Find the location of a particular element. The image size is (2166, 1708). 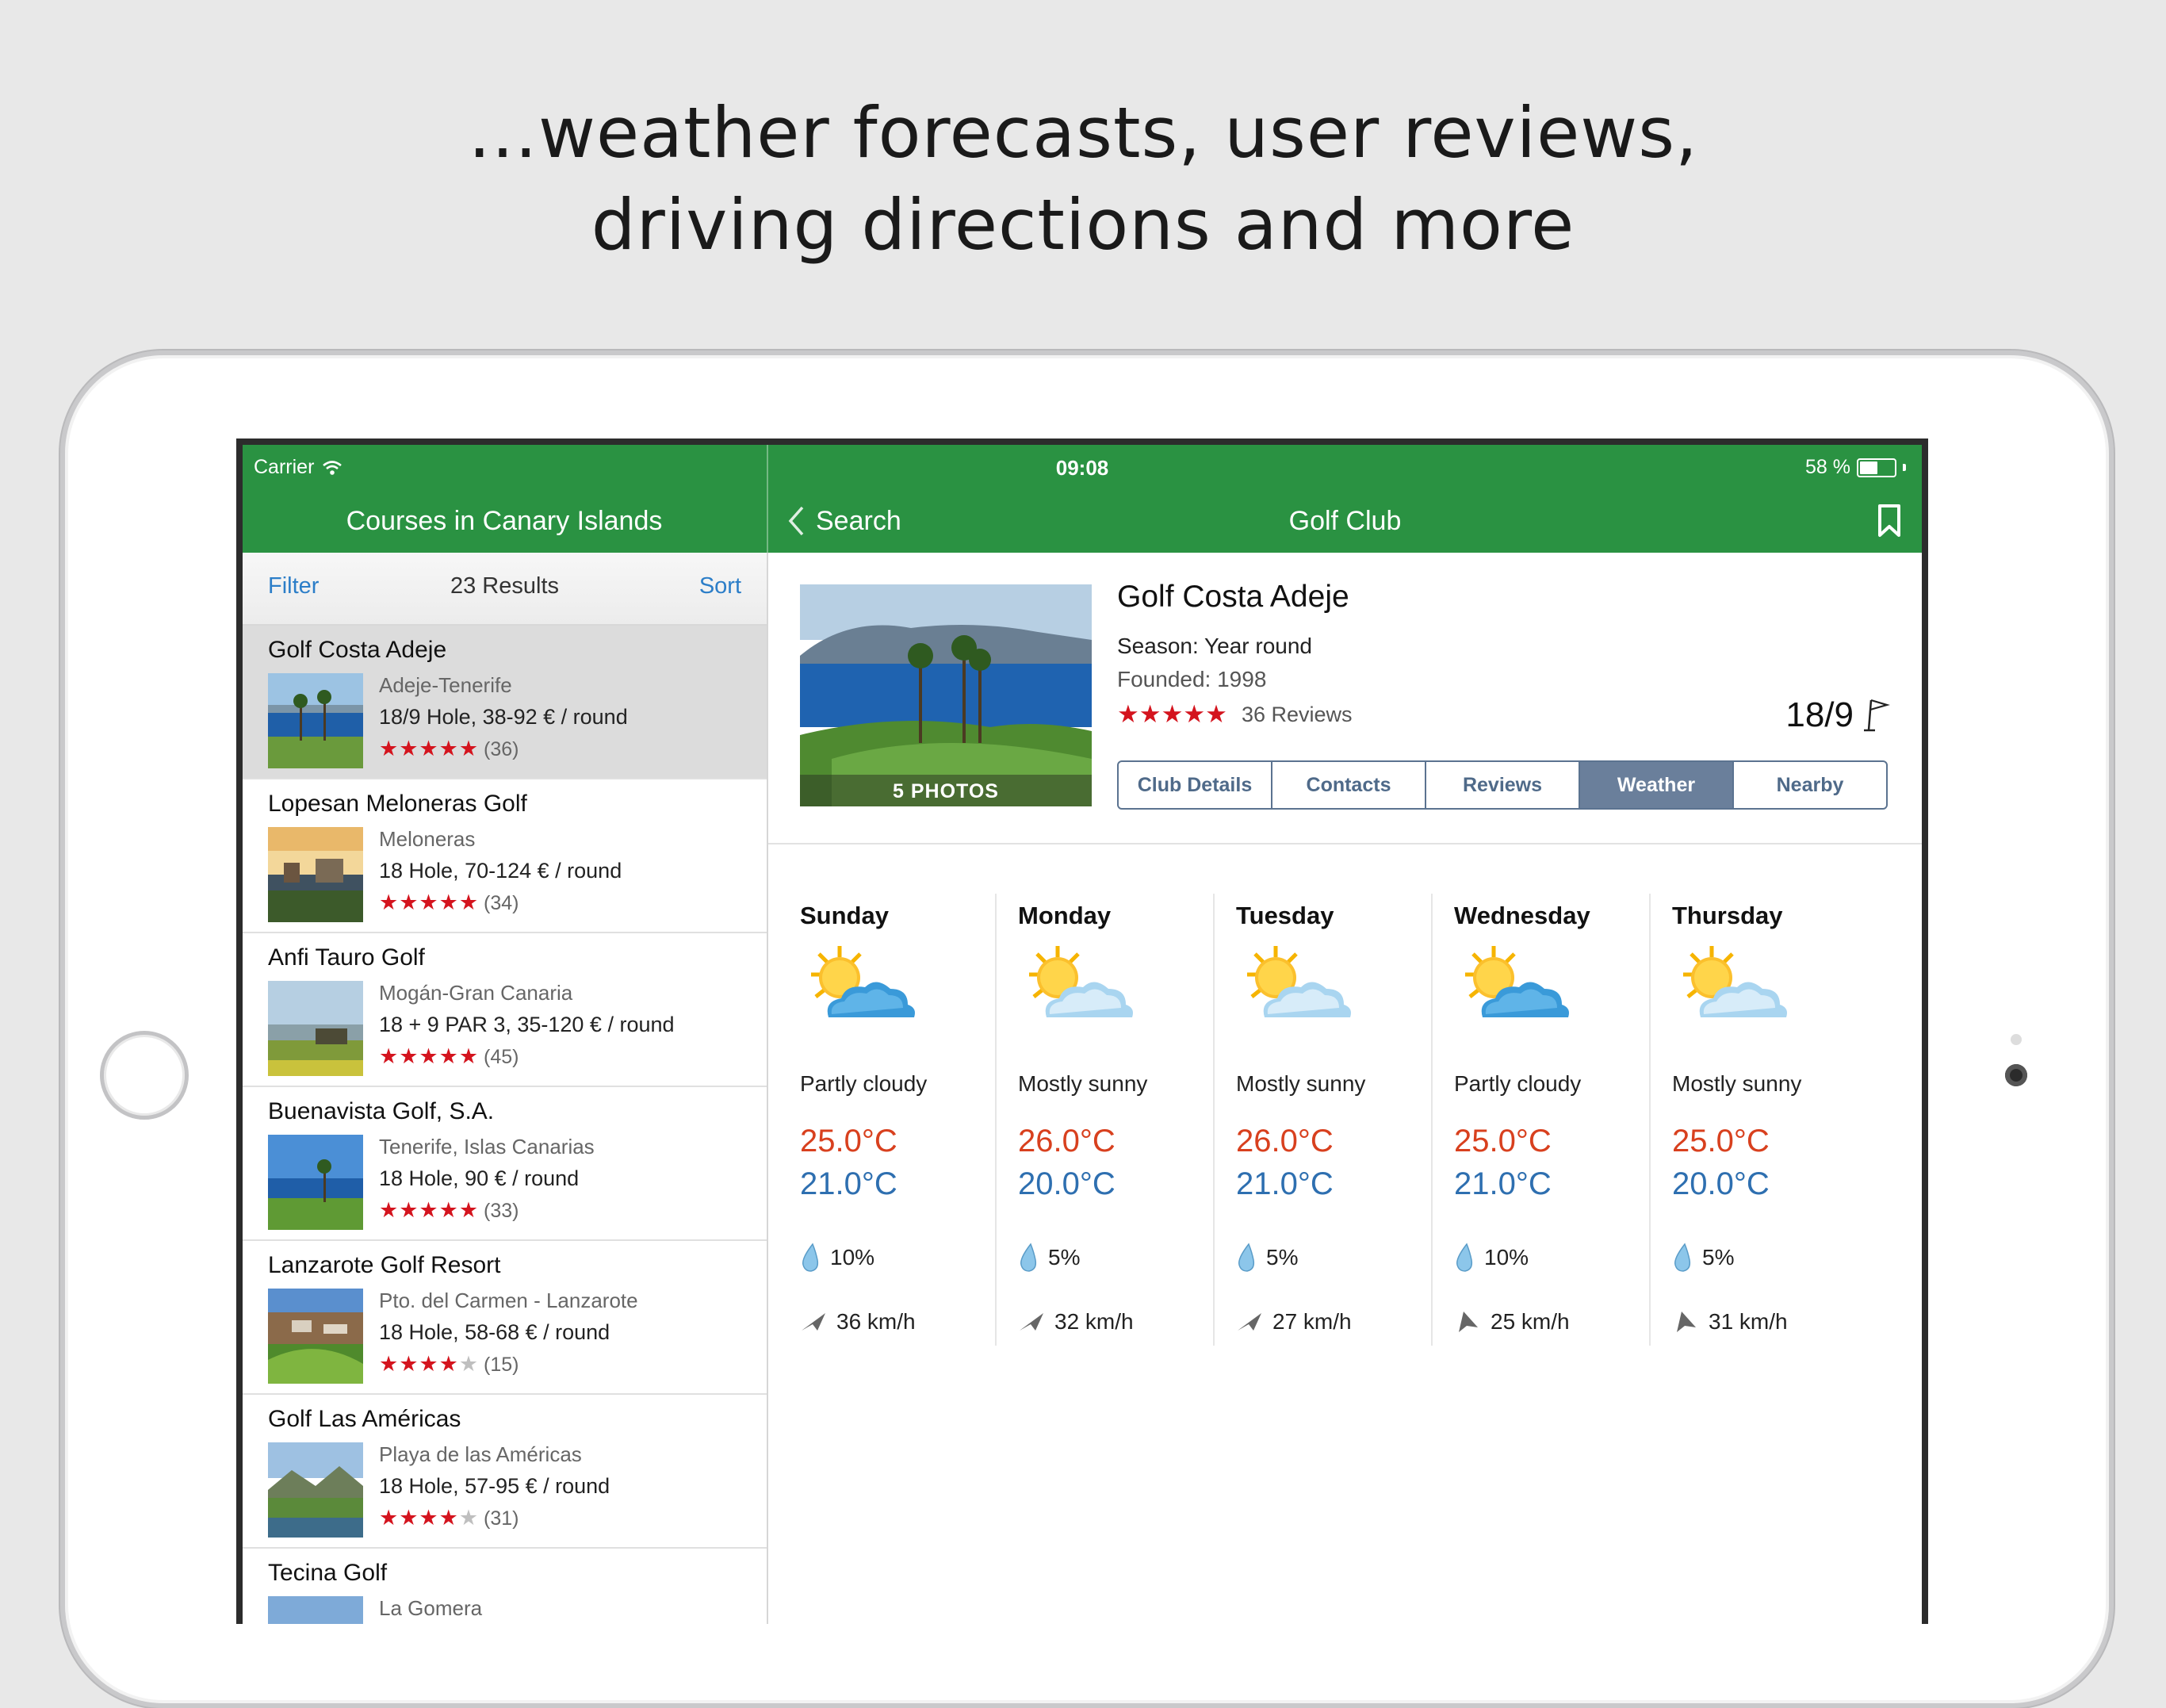

tab-reviews: Reviews is located at coordinates (1503, 785).